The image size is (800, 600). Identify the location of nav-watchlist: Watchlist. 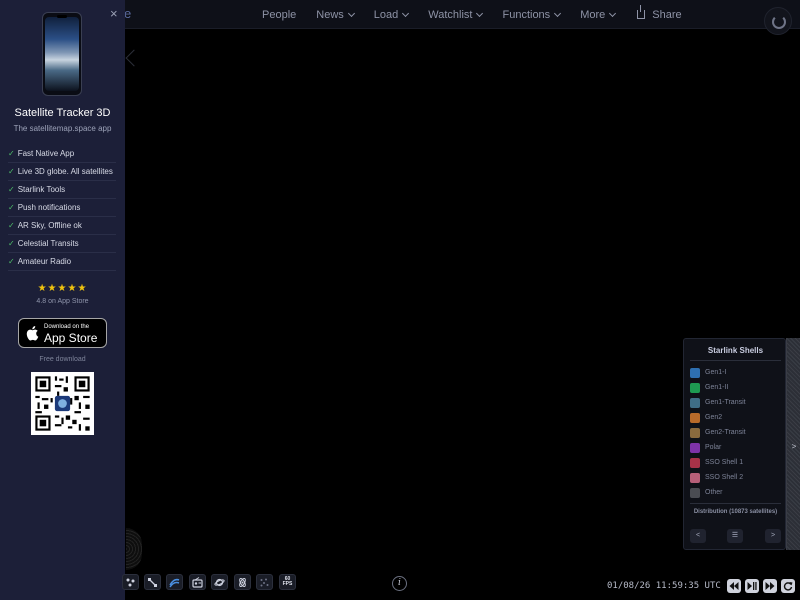
(456, 14).